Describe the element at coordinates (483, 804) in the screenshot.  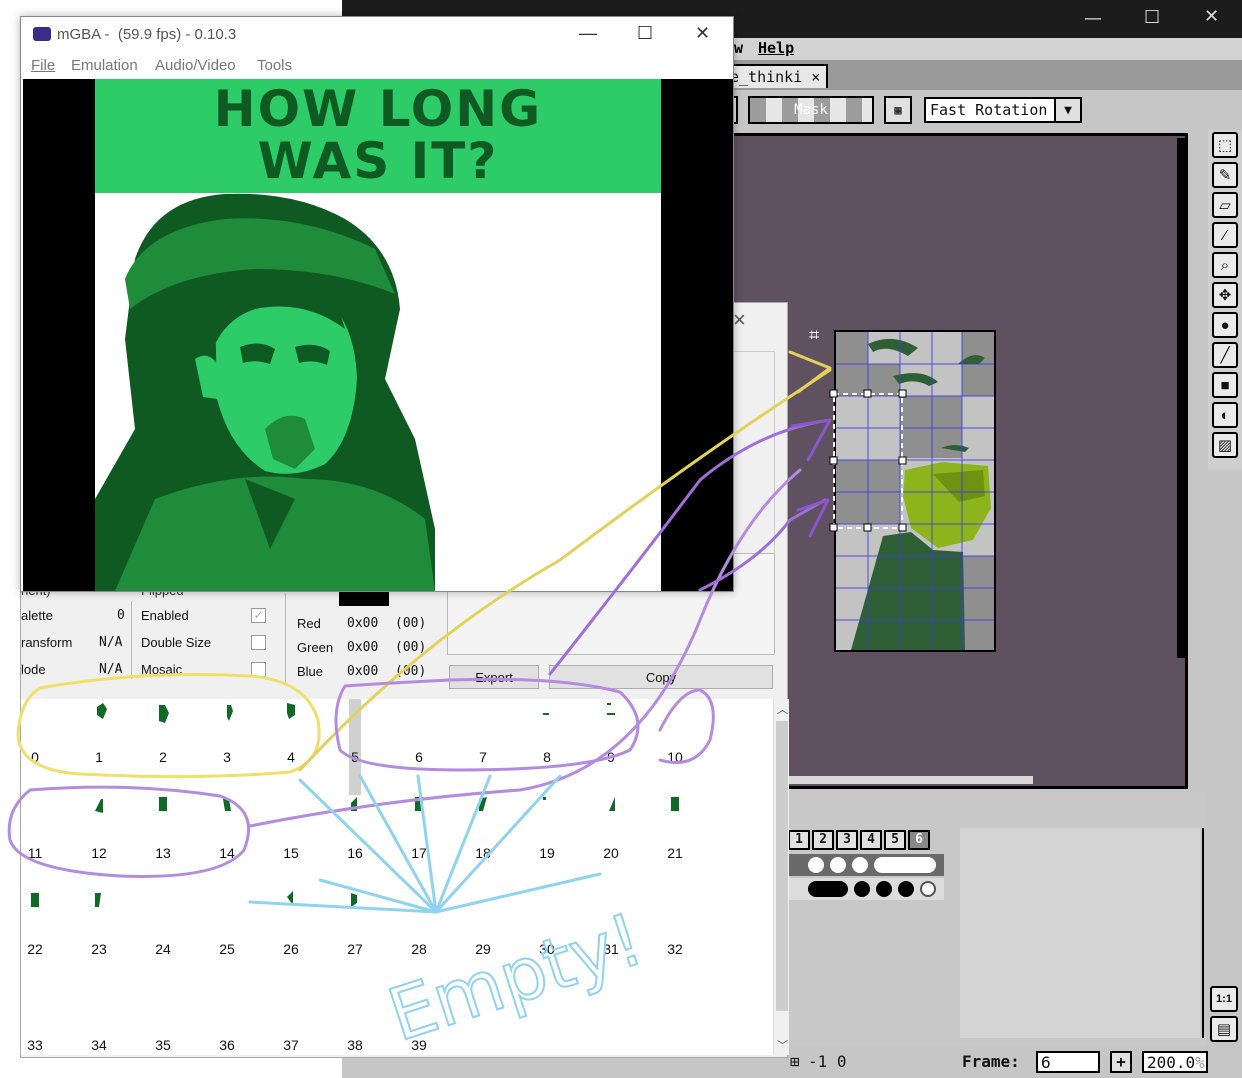
I see `tile-18-sprite` at that location.